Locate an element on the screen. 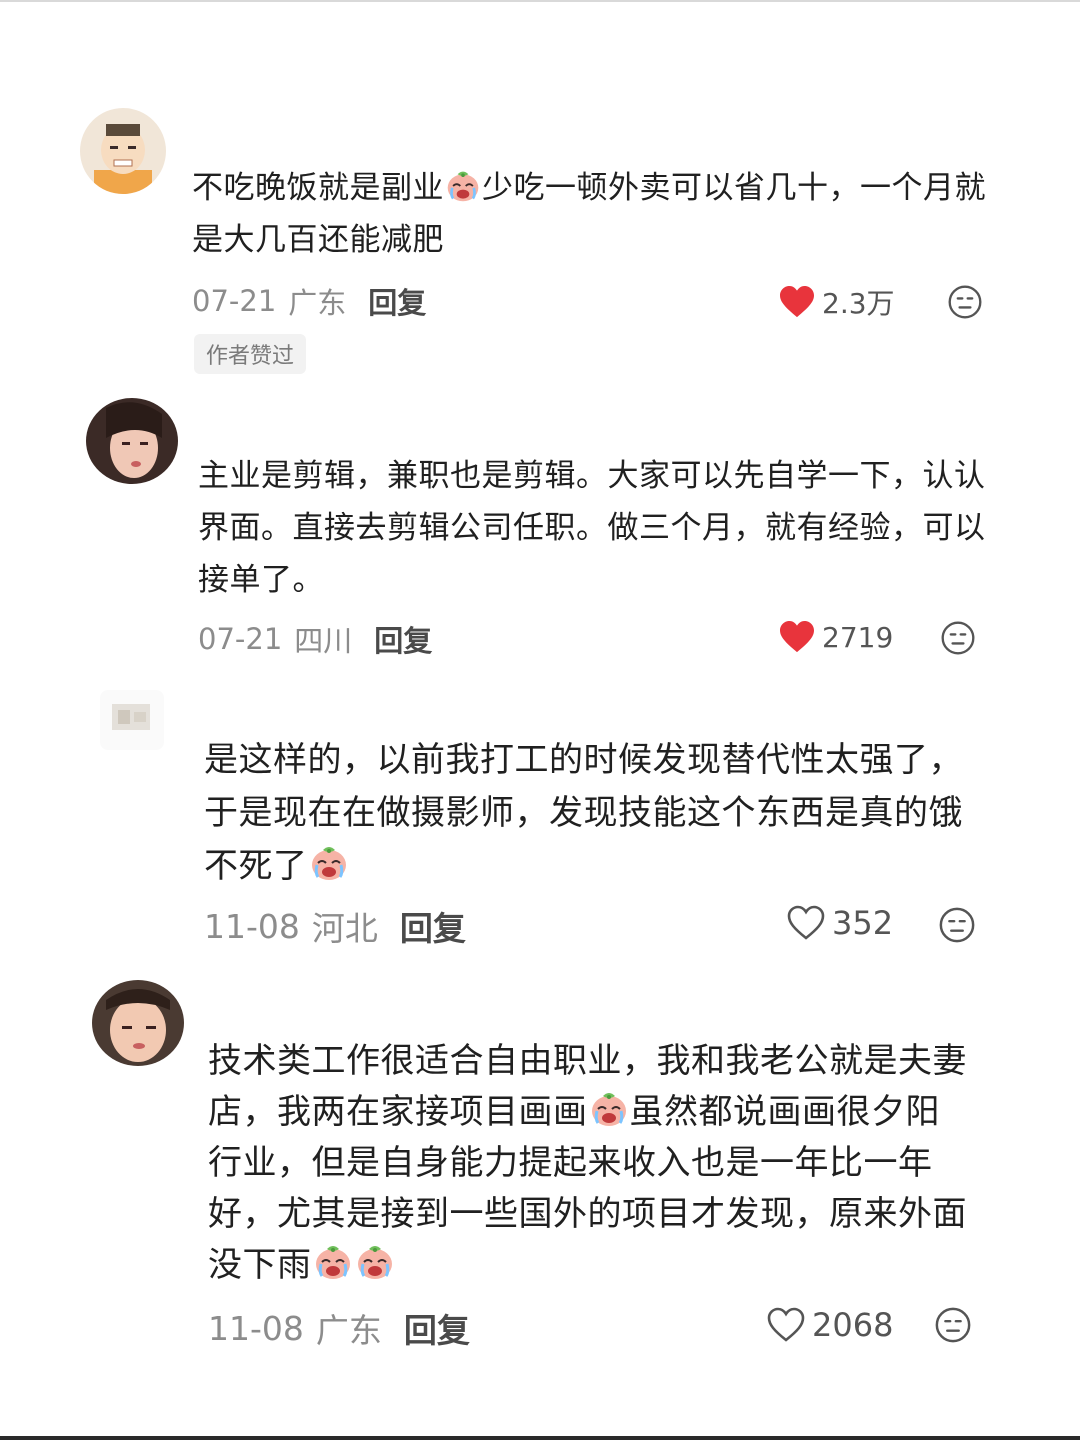 This screenshot has height=1440, width=1080. like-button: 2.3万 is located at coordinates (836, 302).